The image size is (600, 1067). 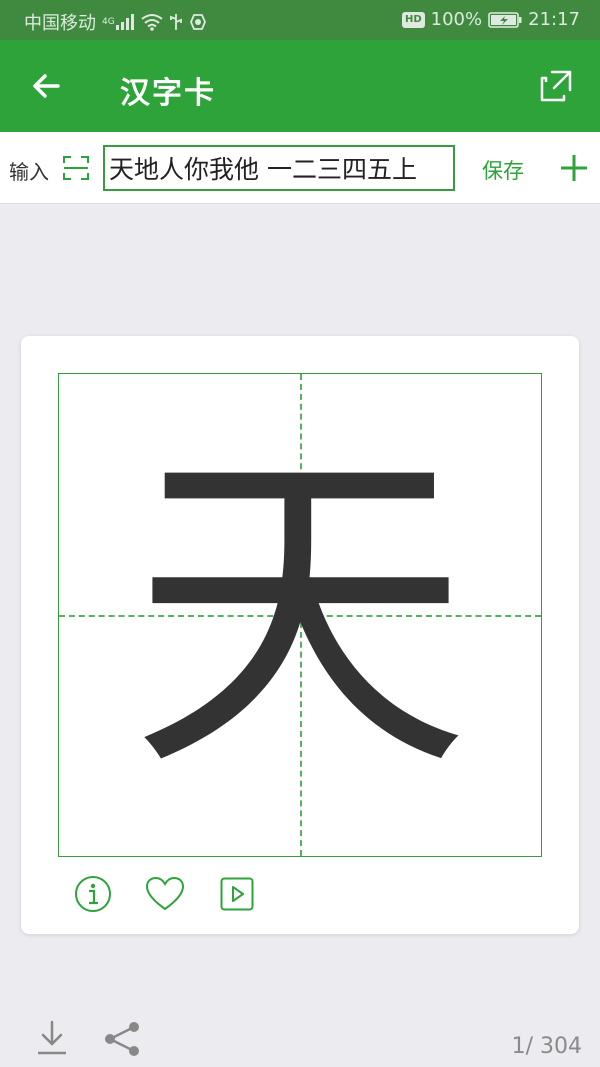 I want to click on battery-percent: 100%, so click(x=456, y=19).